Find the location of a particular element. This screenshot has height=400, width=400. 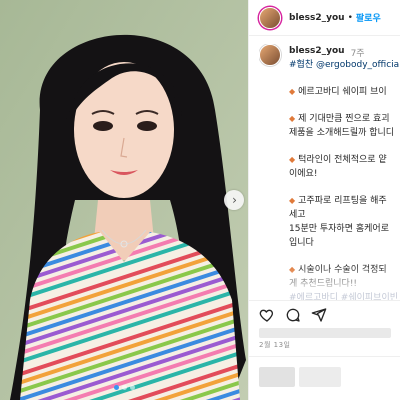

likes-placeholder is located at coordinates (325, 333).